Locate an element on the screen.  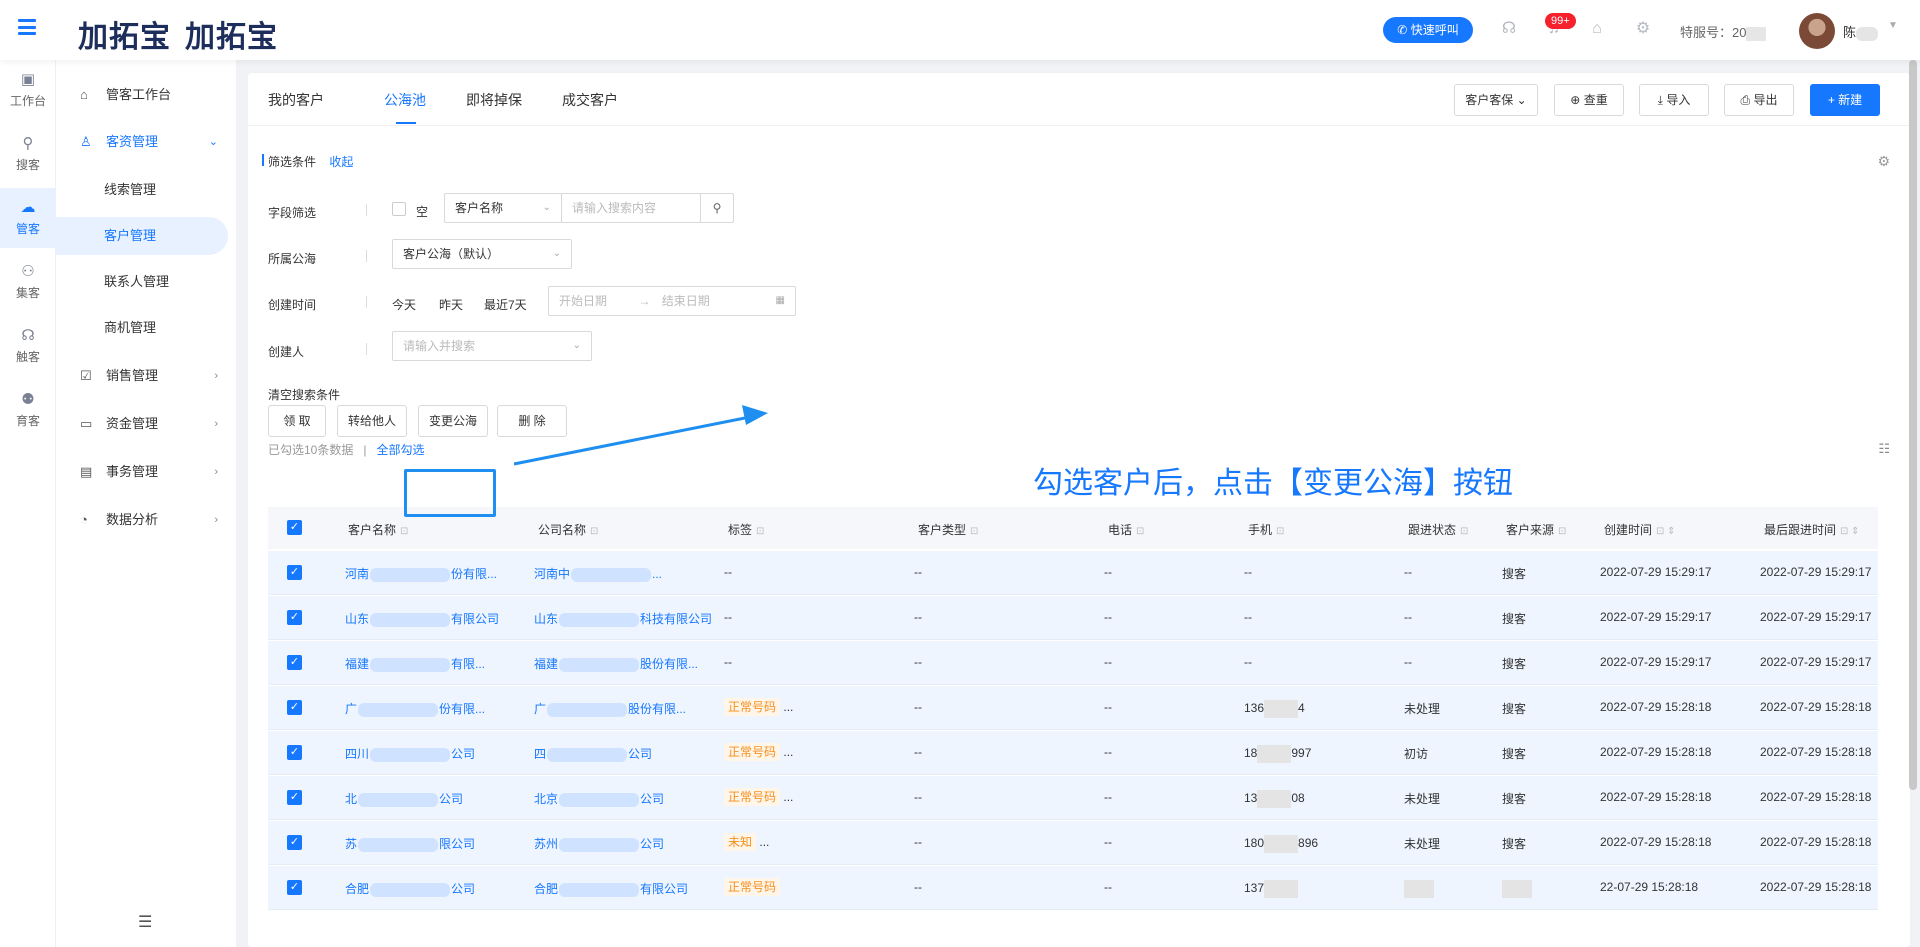
column-header: 公司名称 ⊡ is located at coordinates (568, 529).